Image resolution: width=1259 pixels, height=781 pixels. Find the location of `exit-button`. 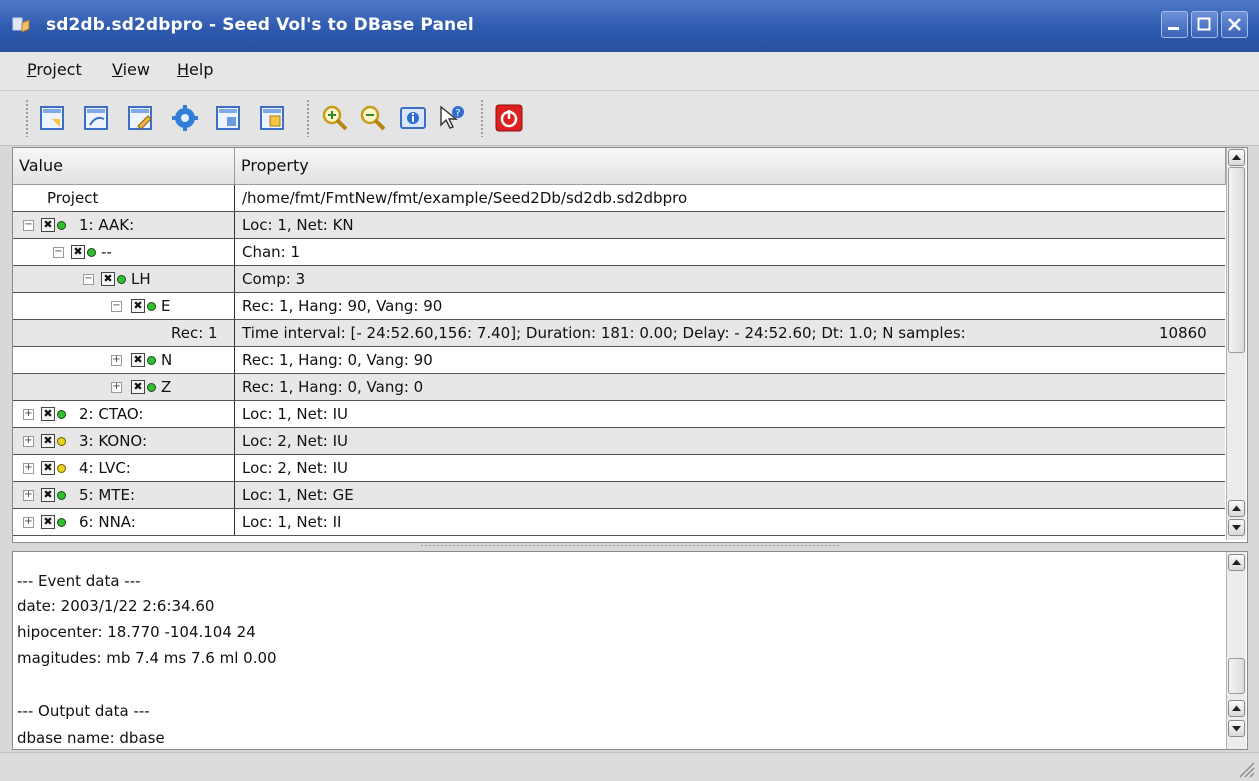

exit-button is located at coordinates (509, 118).